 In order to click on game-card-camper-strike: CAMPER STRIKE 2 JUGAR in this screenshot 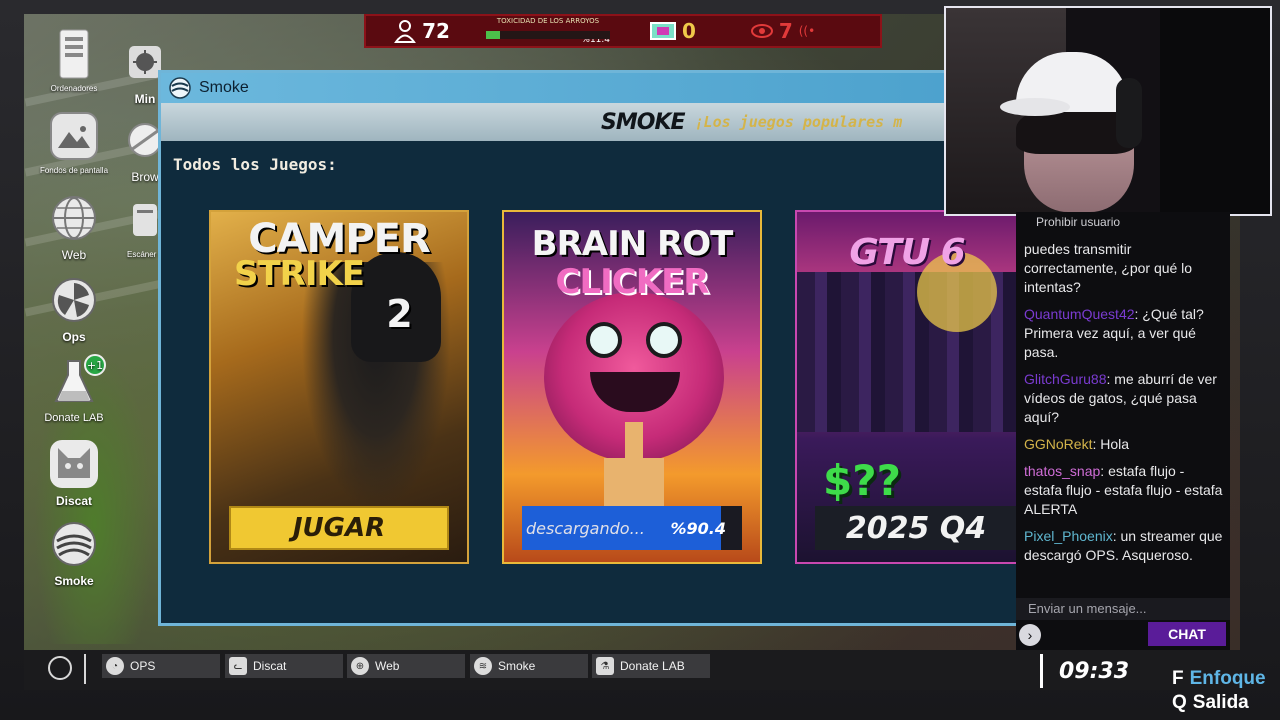, I will do `click(339, 387)`.